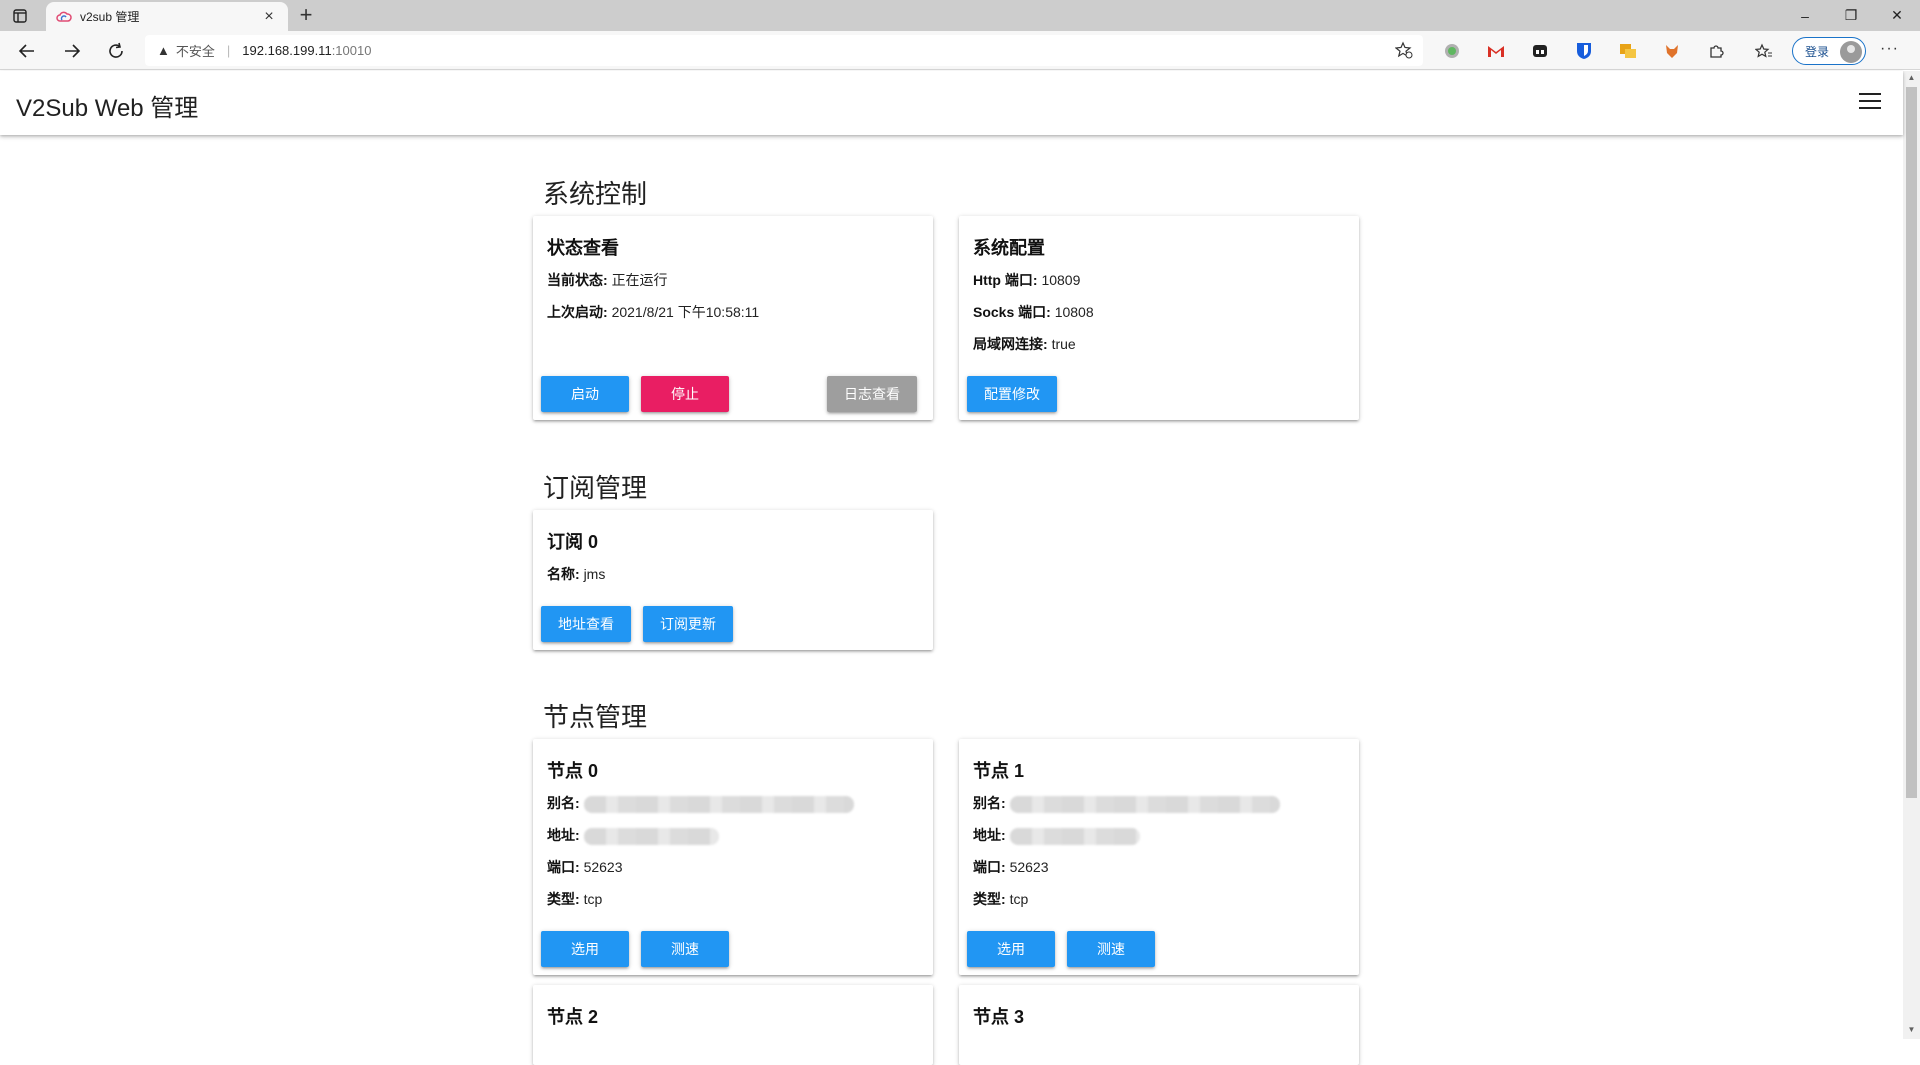  What do you see at coordinates (577, 312) in the screenshot?
I see `last-start-label: 上次启动:` at bounding box center [577, 312].